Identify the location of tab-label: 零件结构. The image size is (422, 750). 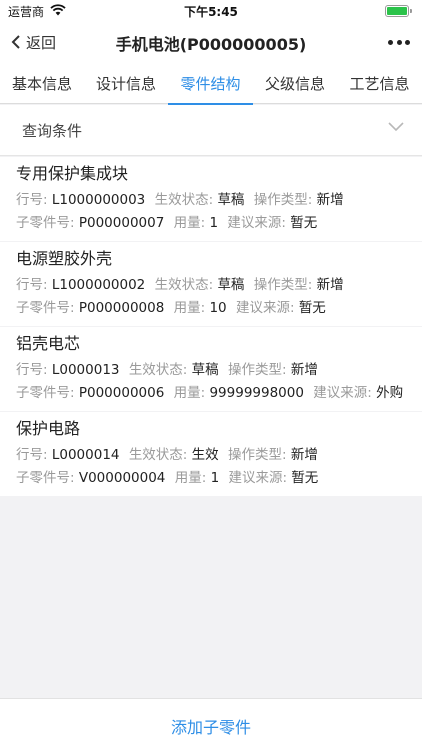
(210, 83).